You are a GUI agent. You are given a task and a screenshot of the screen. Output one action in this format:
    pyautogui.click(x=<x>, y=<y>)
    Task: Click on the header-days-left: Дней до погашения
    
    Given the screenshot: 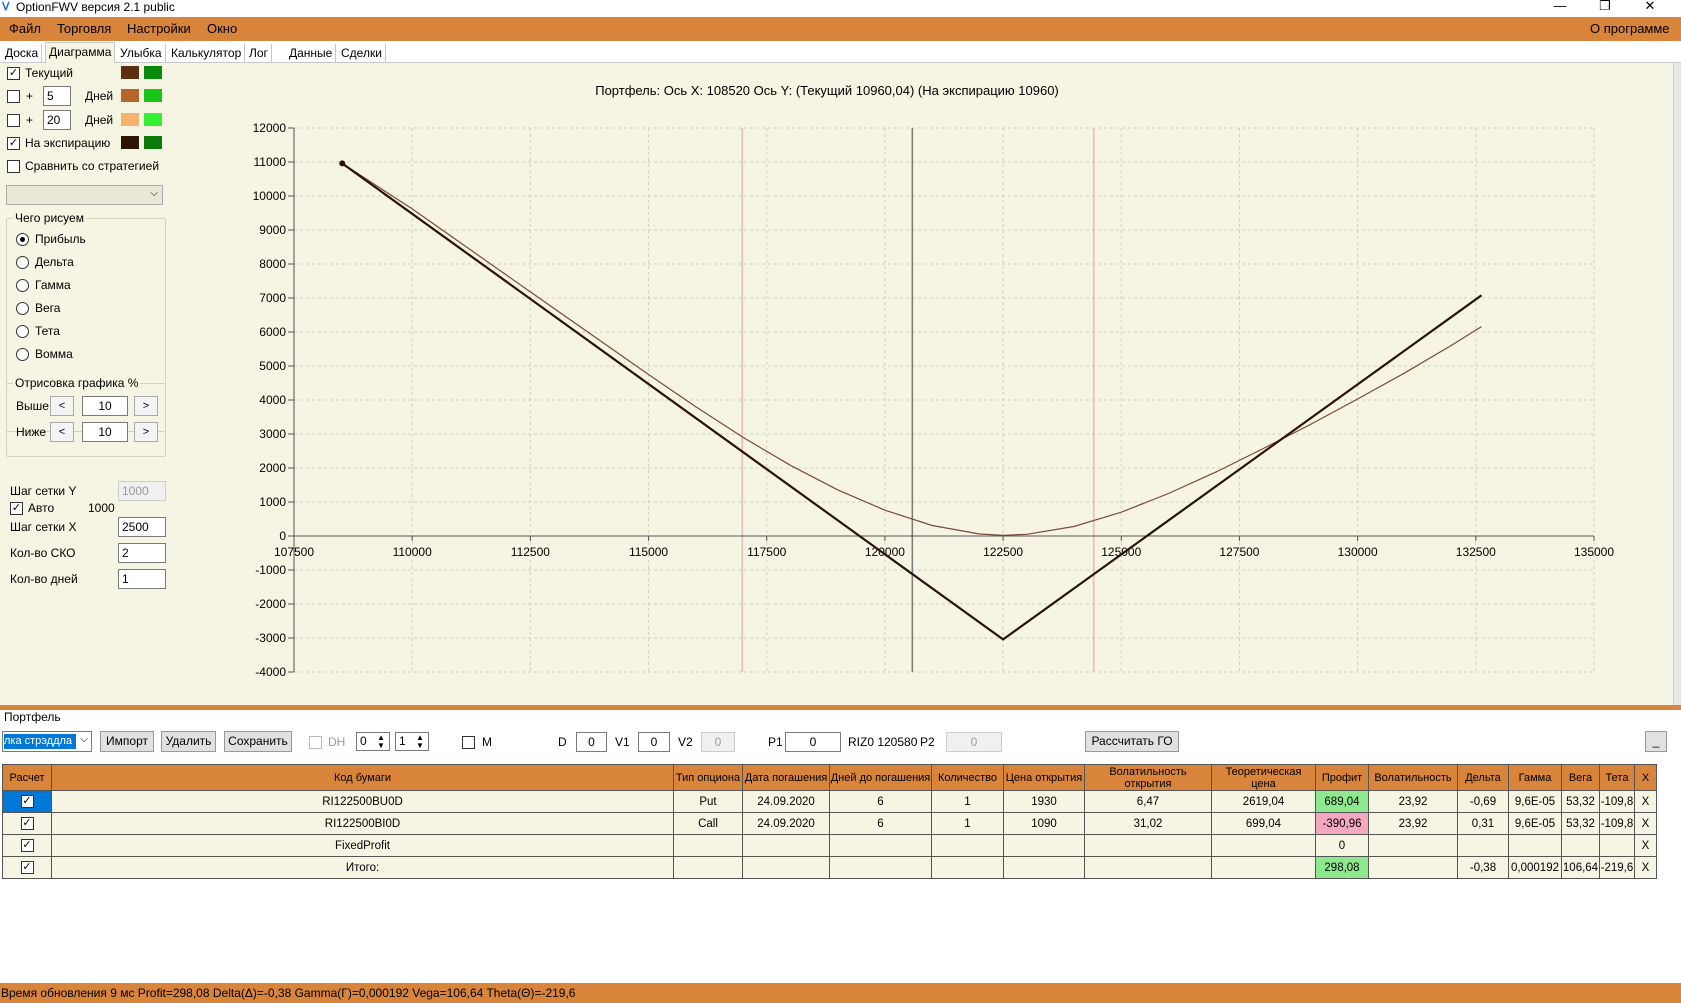 What is the action you would take?
    pyautogui.click(x=880, y=777)
    